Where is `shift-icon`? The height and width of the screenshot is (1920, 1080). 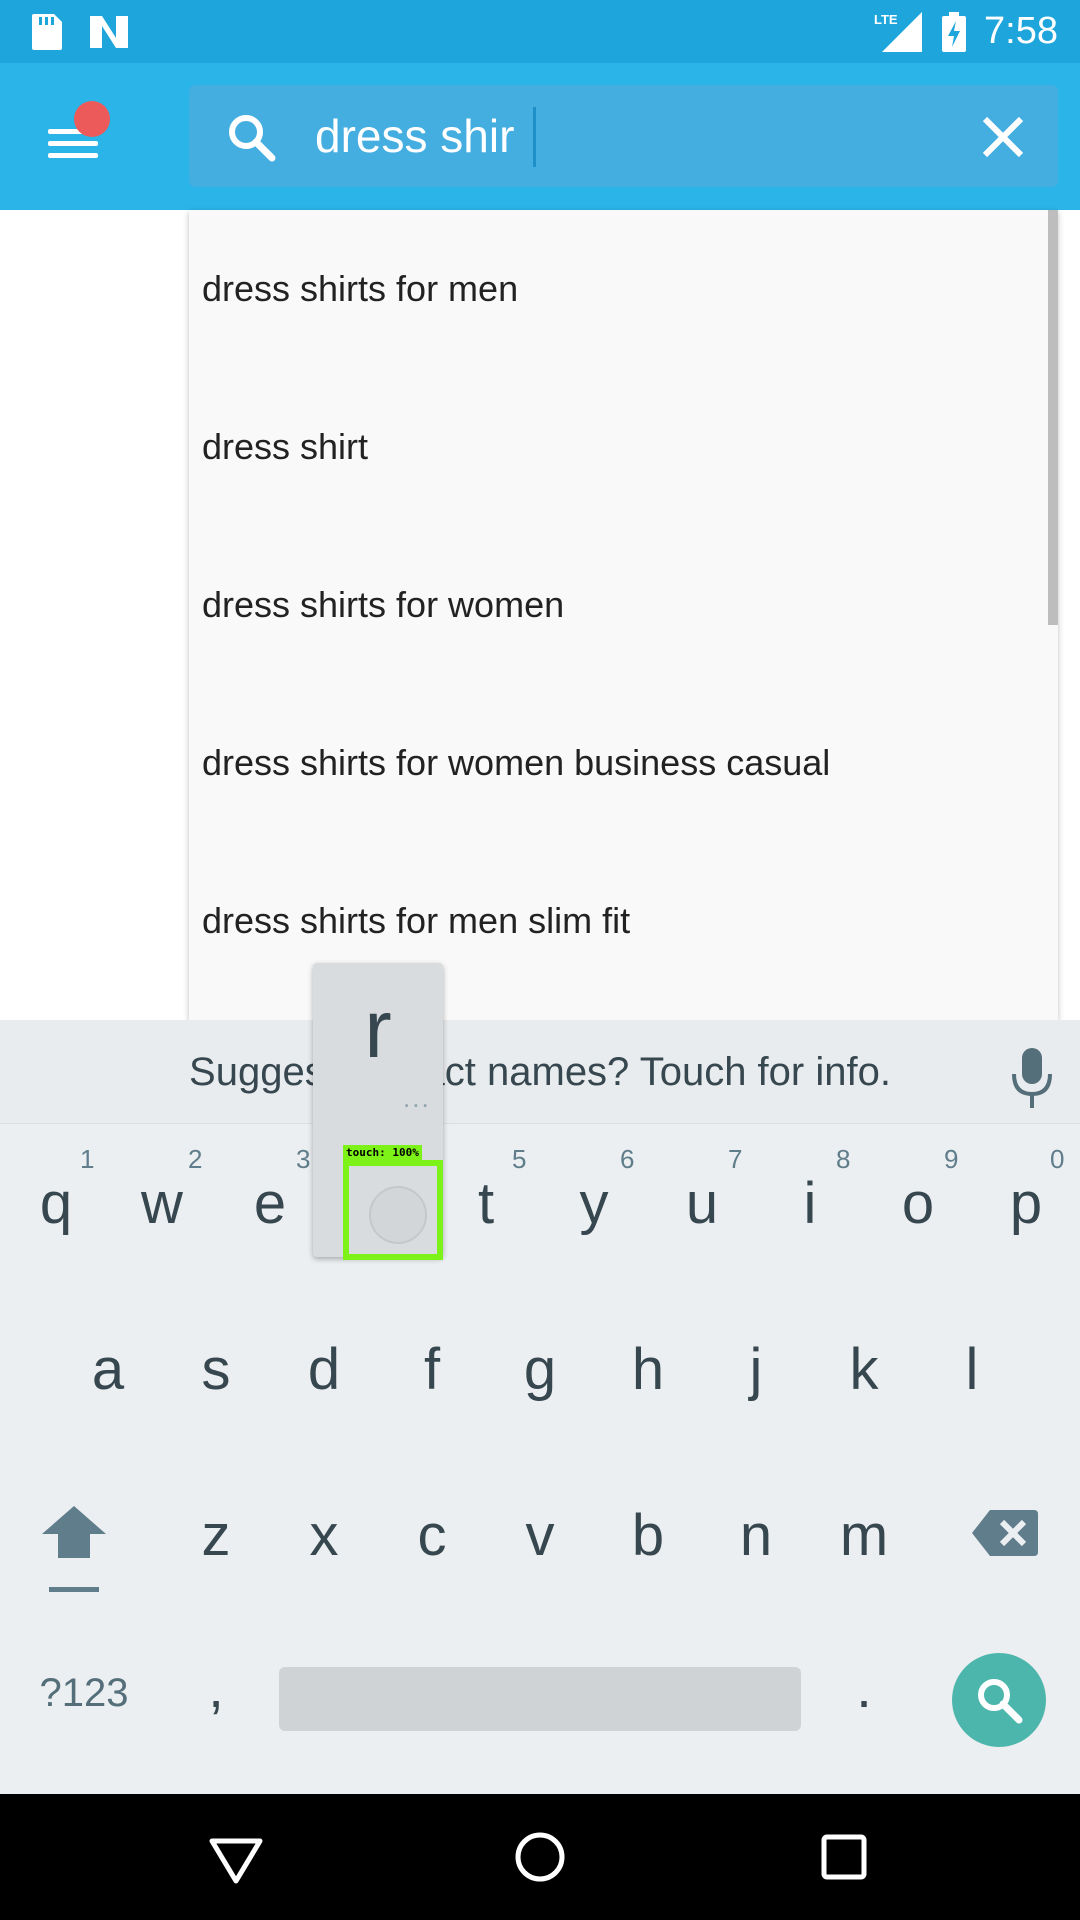 shift-icon is located at coordinates (74, 1532).